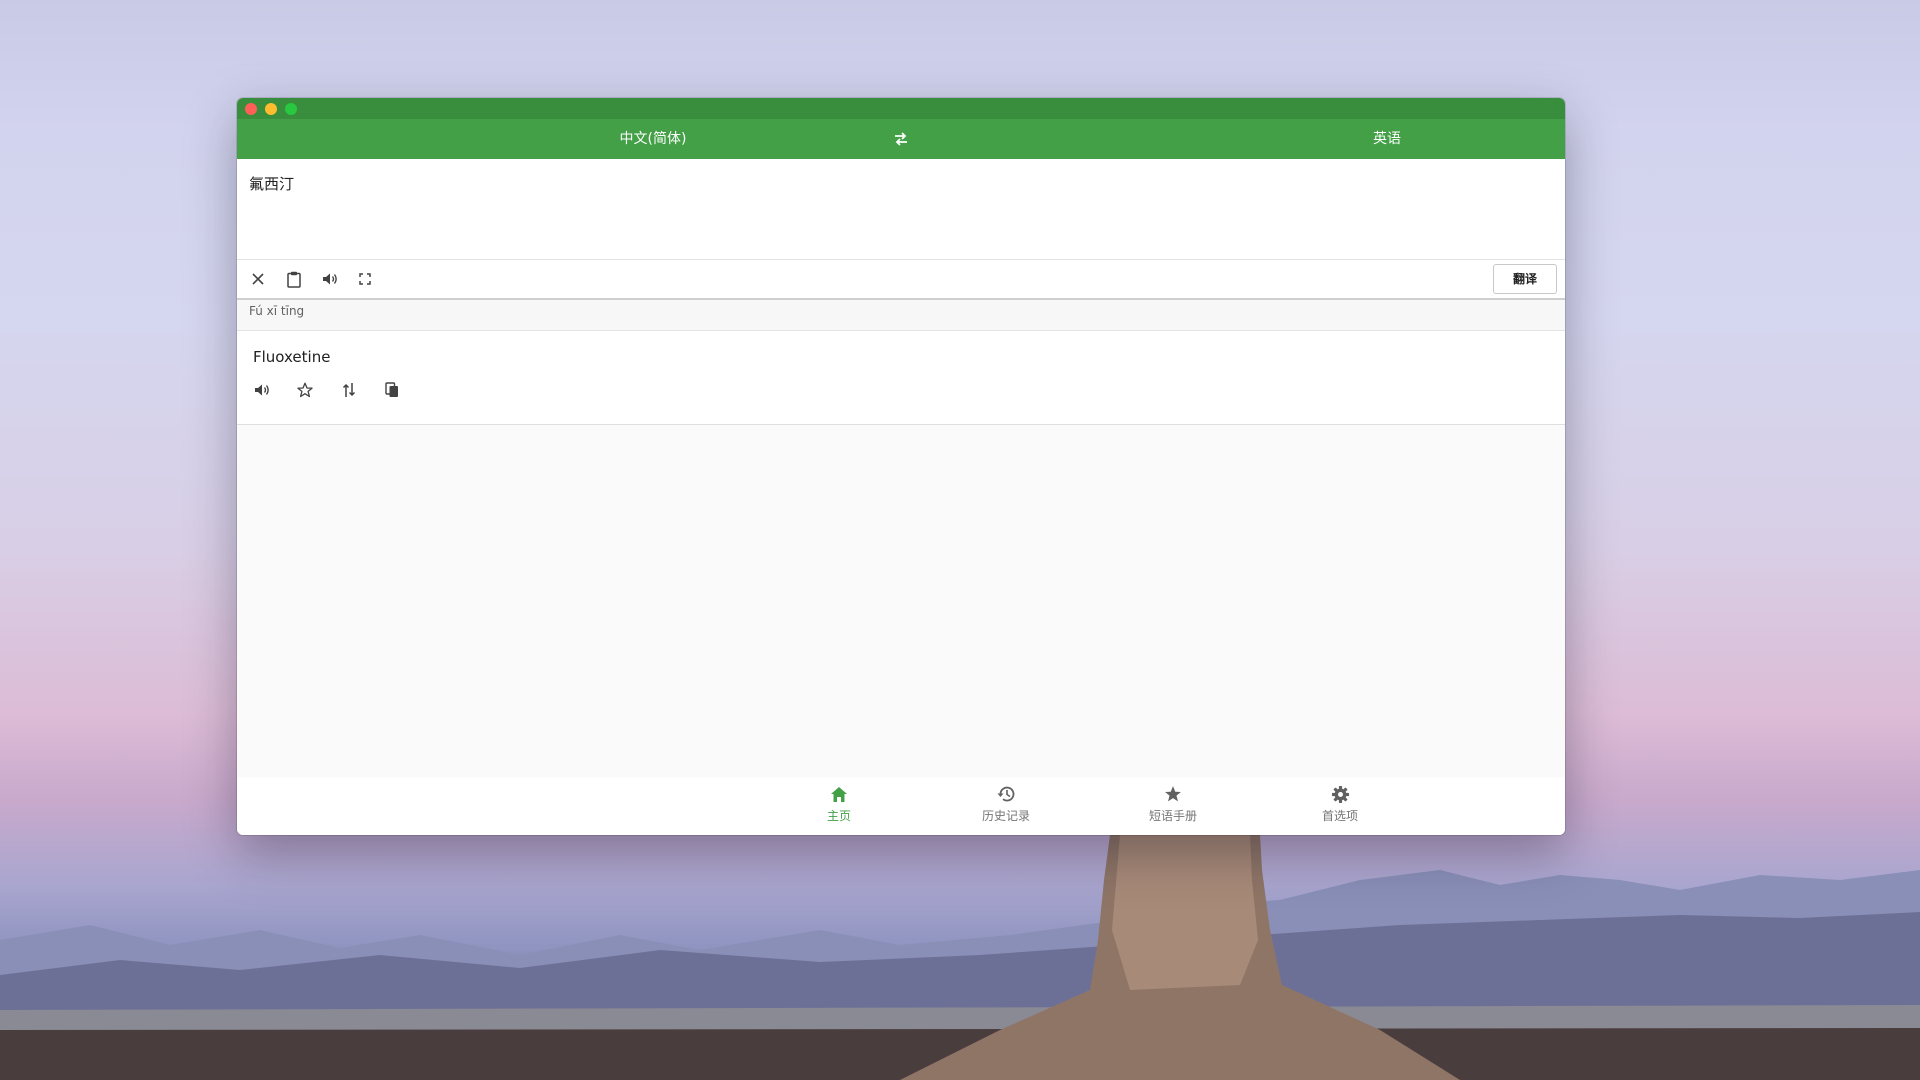 The height and width of the screenshot is (1080, 1920). I want to click on copy-icon, so click(391, 389).